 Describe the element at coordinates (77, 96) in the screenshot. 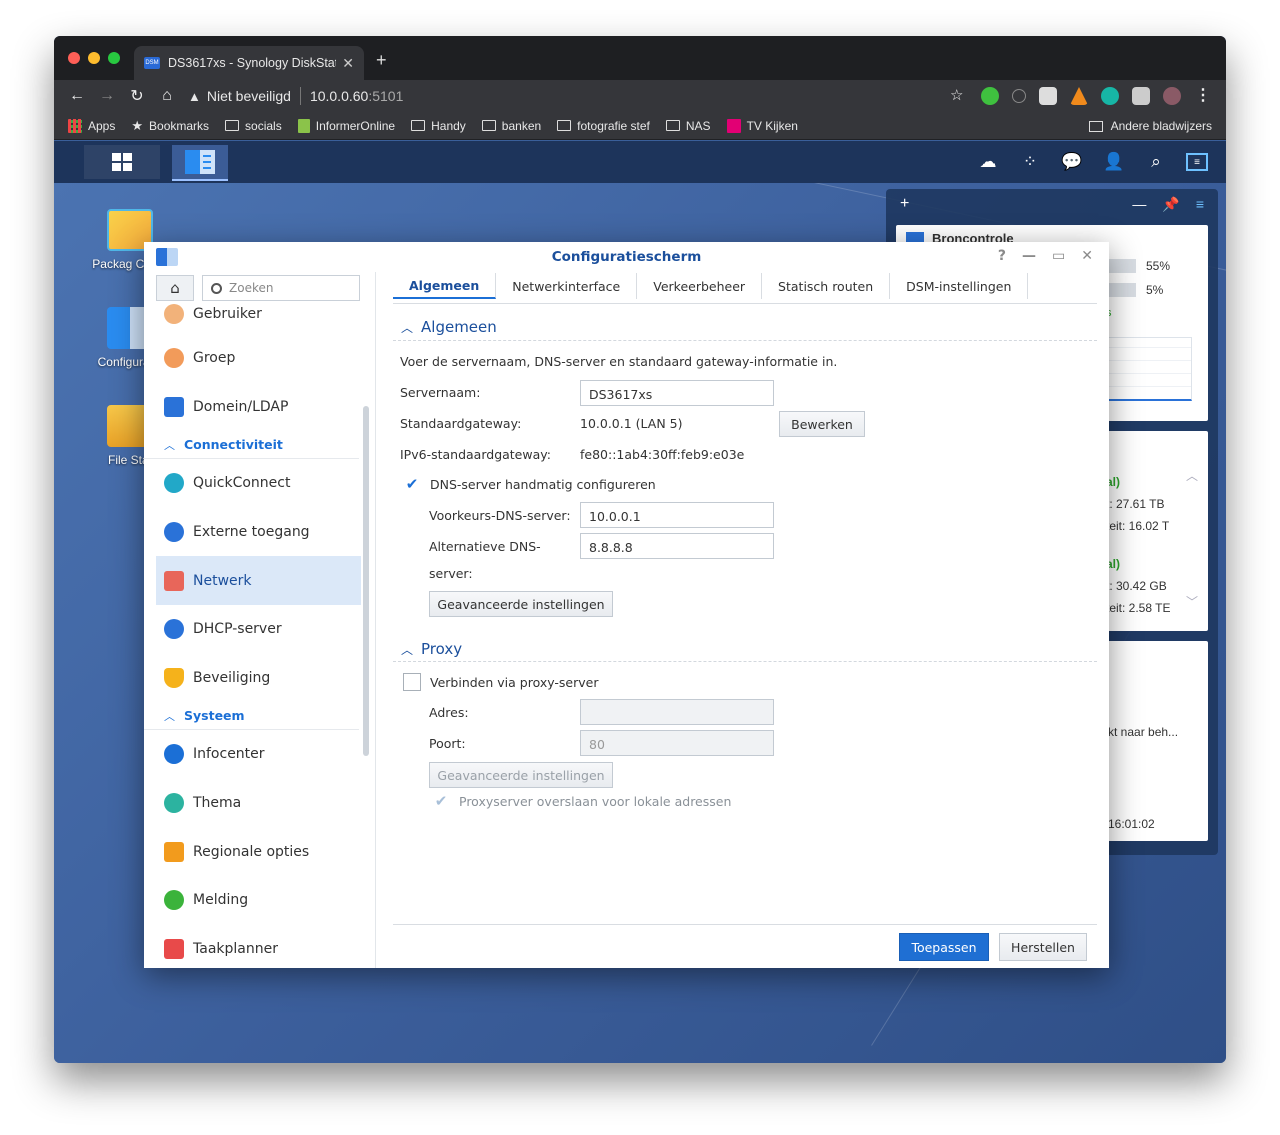

I see `back-arrow-icon: ←` at that location.